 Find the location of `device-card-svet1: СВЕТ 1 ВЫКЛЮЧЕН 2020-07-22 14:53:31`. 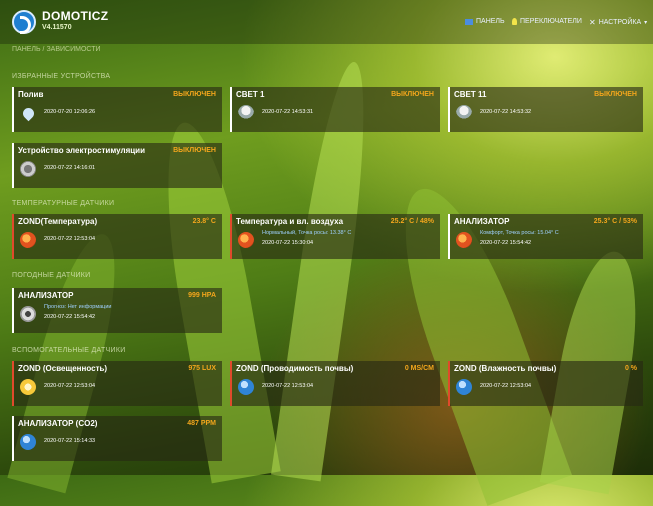

device-card-svet1: СВЕТ 1 ВЫКЛЮЧЕН 2020-07-22 14:53:31 is located at coordinates (335, 109).